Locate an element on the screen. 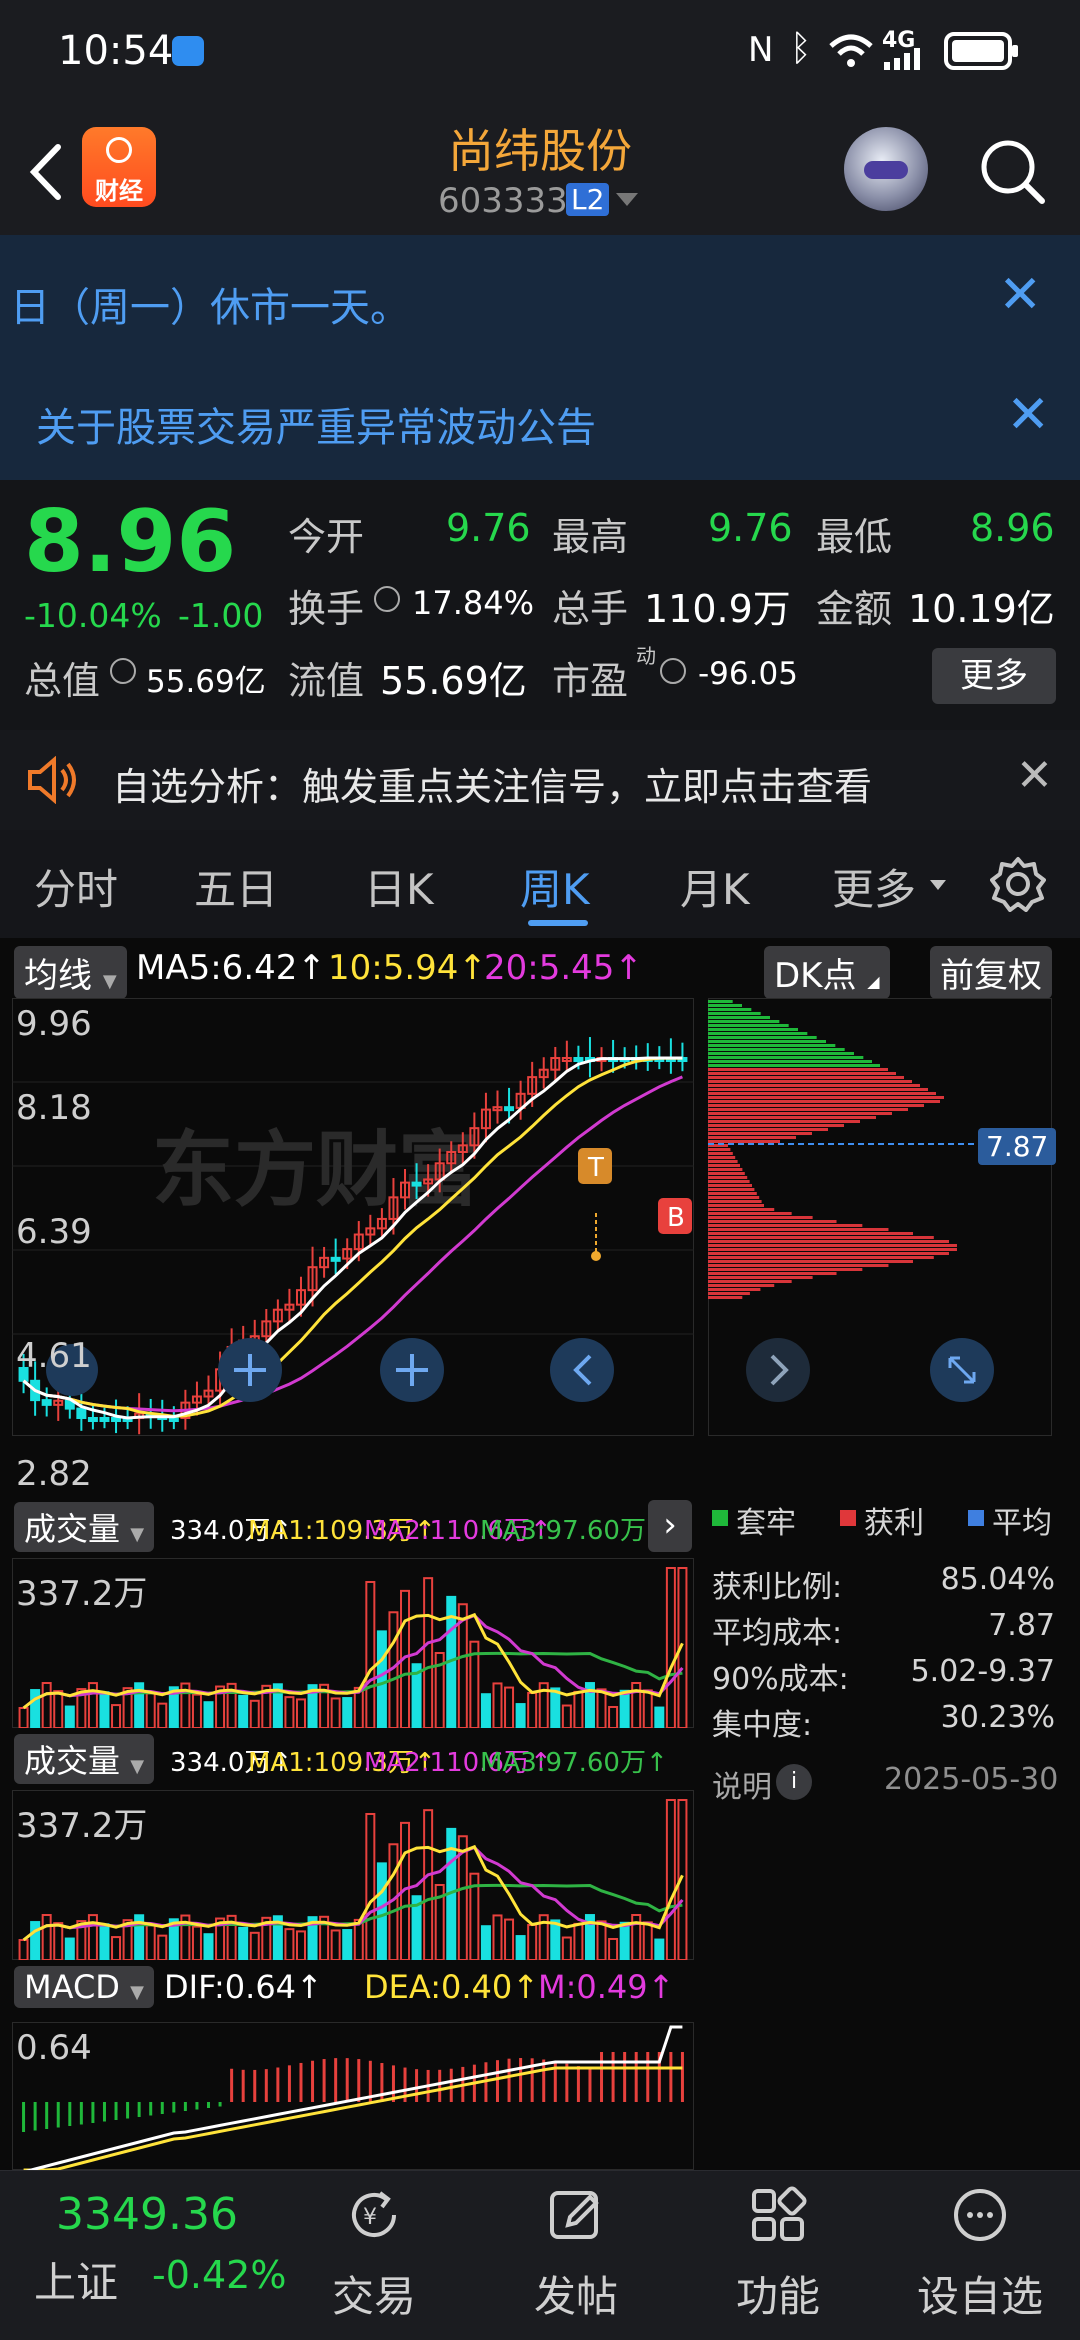 The image size is (1080, 2340). low-label: 最低 is located at coordinates (854, 537).